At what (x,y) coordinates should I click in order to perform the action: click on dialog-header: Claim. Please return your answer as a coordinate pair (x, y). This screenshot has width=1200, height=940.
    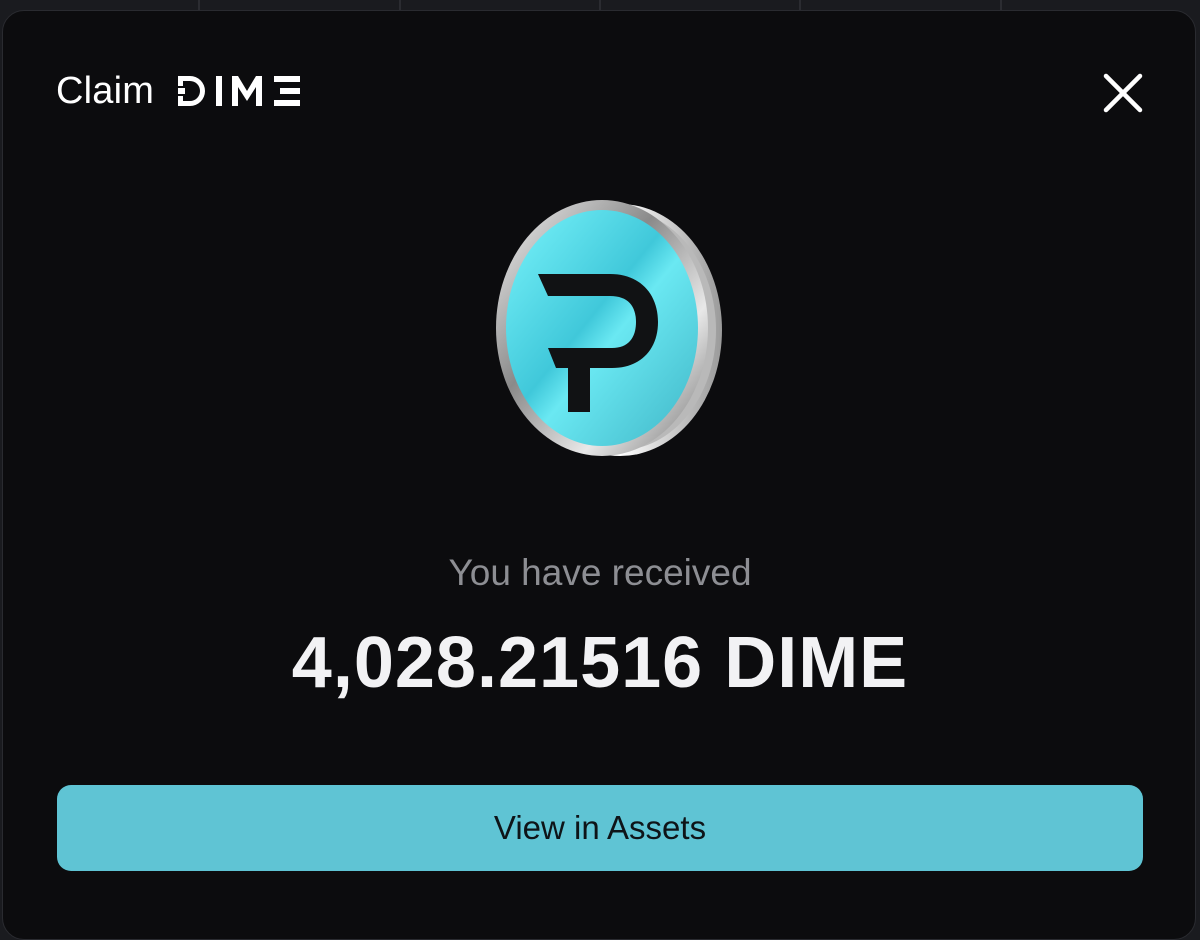
    Looking at the image, I should click on (180, 91).